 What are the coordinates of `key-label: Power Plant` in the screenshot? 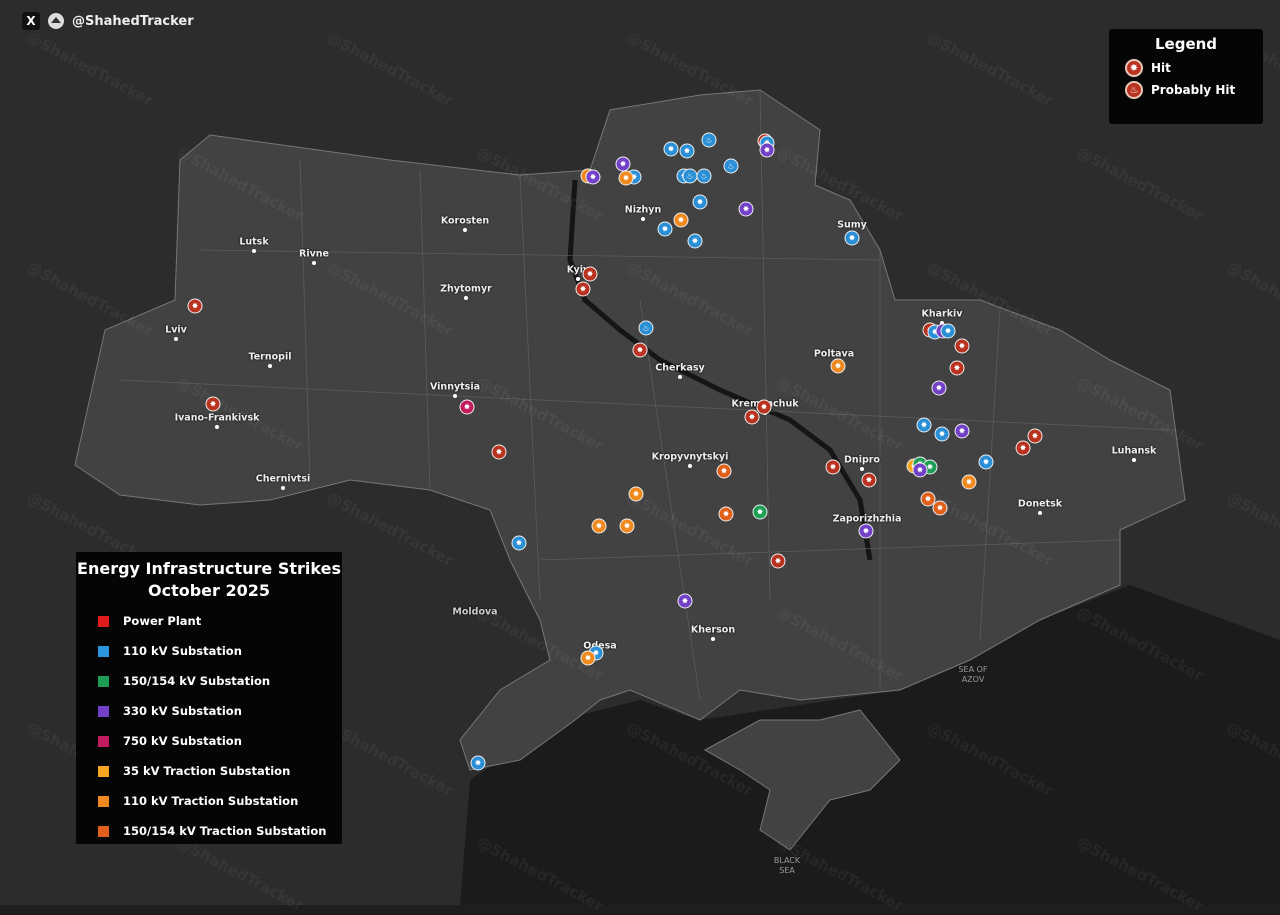 It's located at (162, 621).